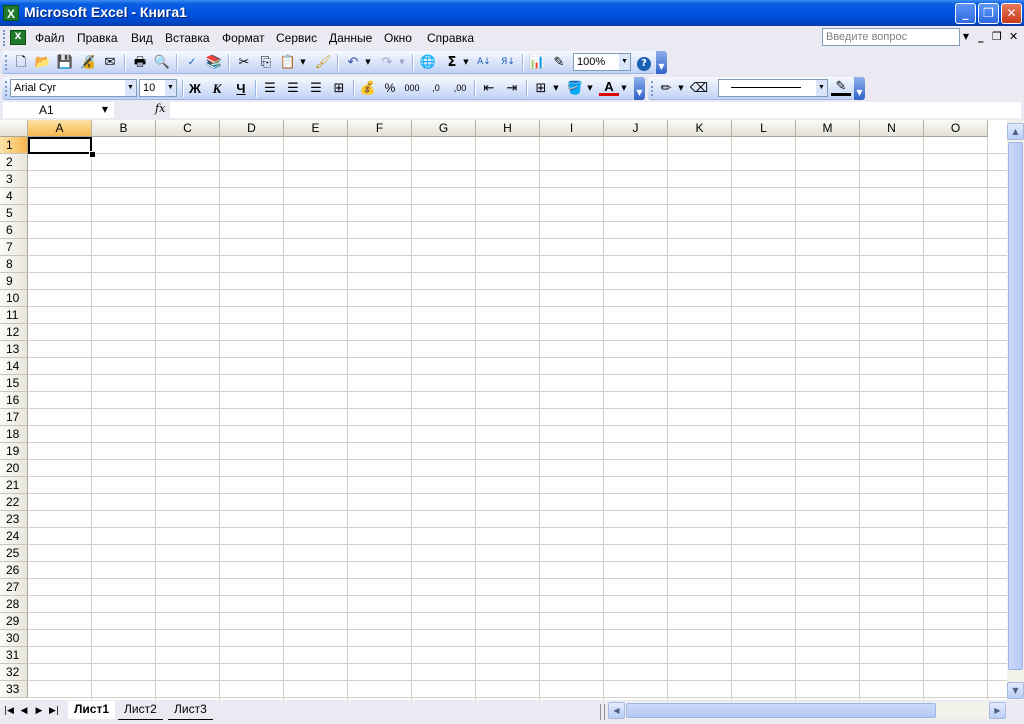 The height and width of the screenshot is (724, 1024). Describe the element at coordinates (160, 108) in the screenshot. I see `insert-function-icon: fx` at that location.